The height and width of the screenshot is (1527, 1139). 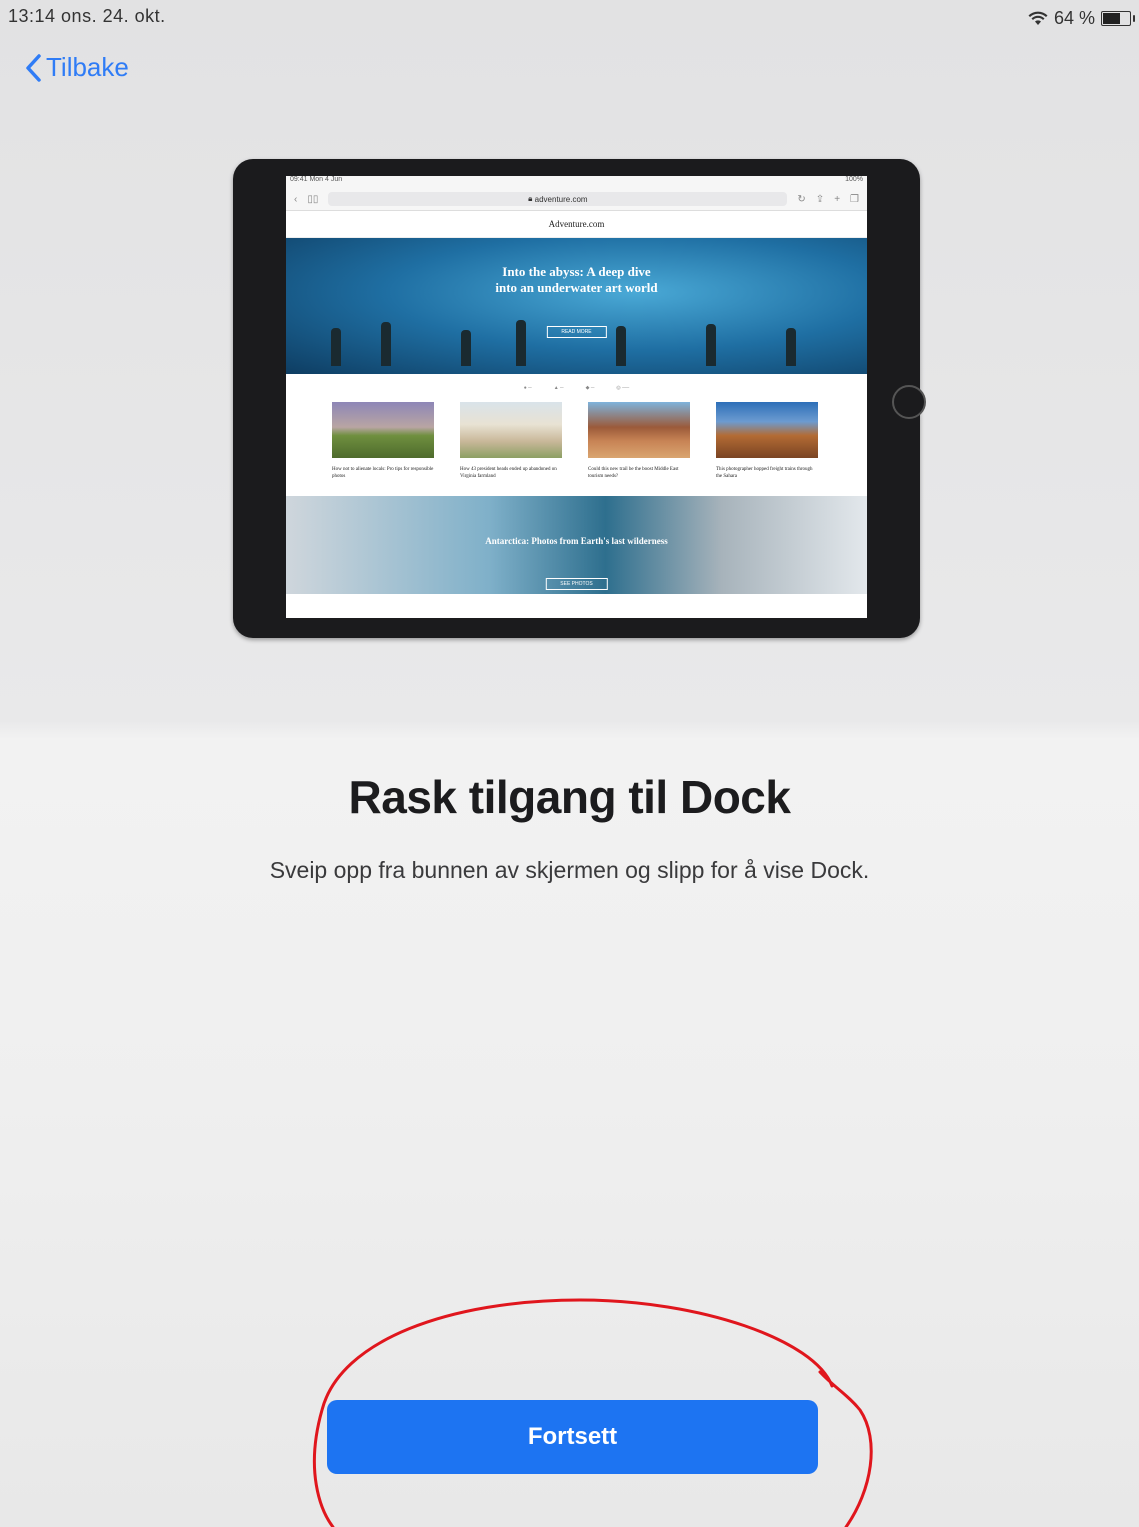 I want to click on illustration-reload-icon: ↻, so click(x=801, y=199).